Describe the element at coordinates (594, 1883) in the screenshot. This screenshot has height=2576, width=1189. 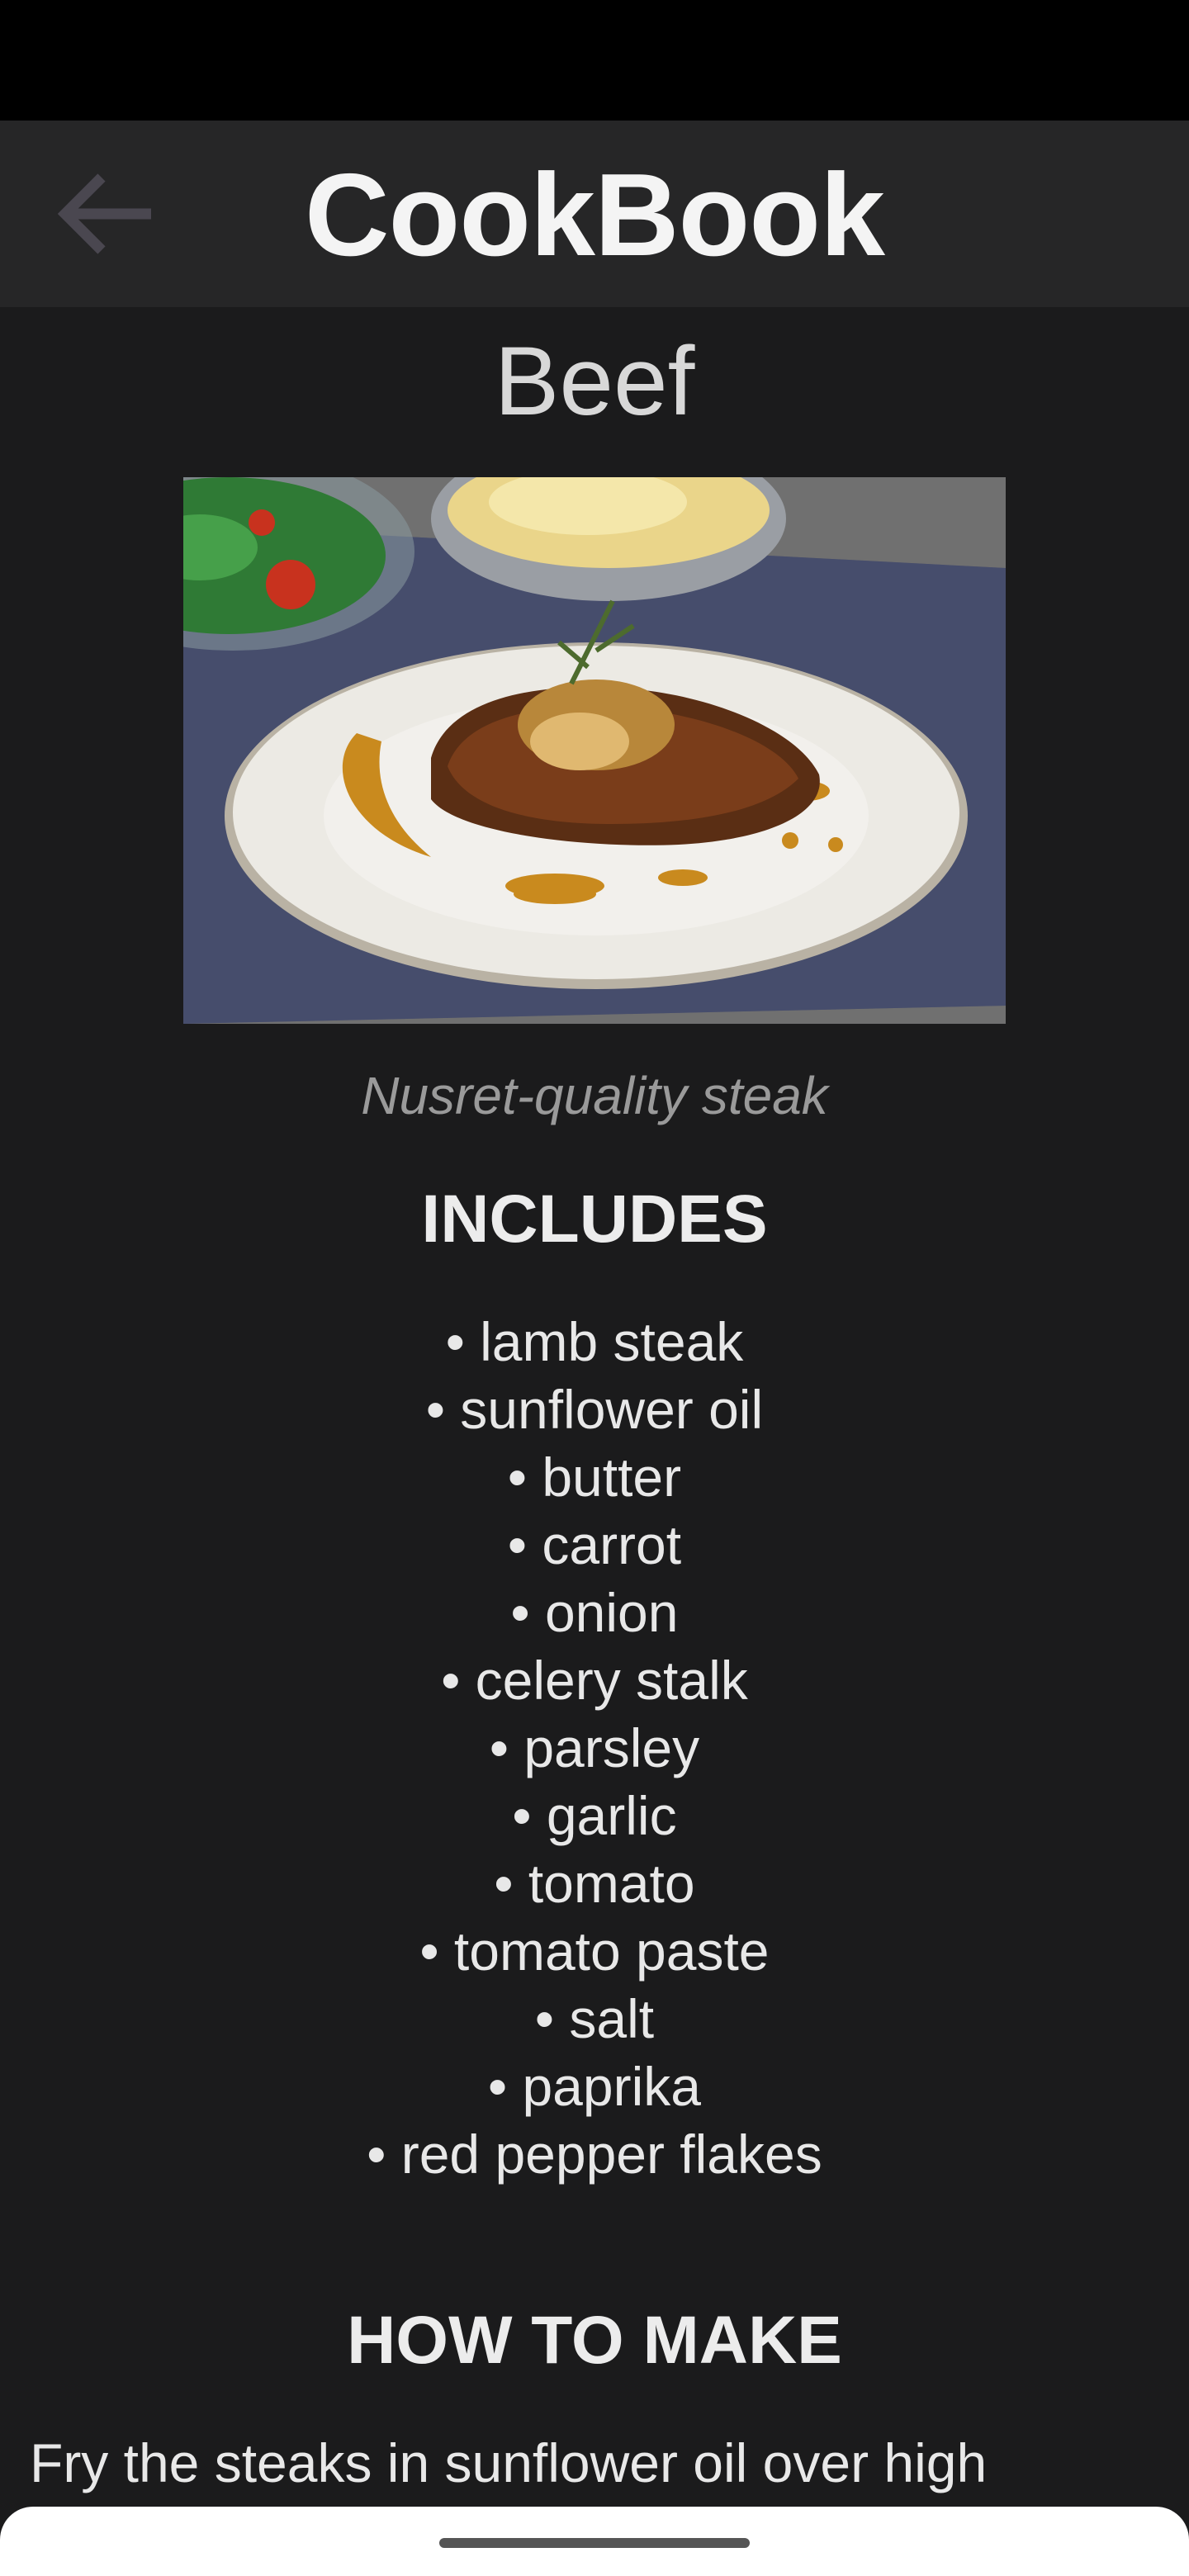
I see `ingredient-item: • tomato` at that location.